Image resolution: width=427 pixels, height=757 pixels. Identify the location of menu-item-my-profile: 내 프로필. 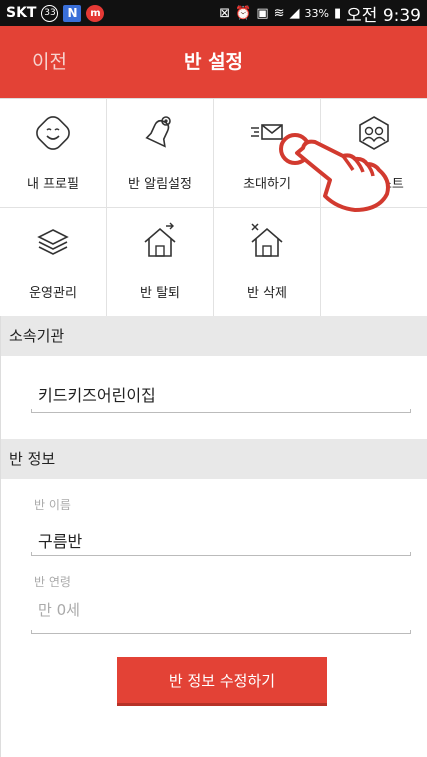
(53, 153).